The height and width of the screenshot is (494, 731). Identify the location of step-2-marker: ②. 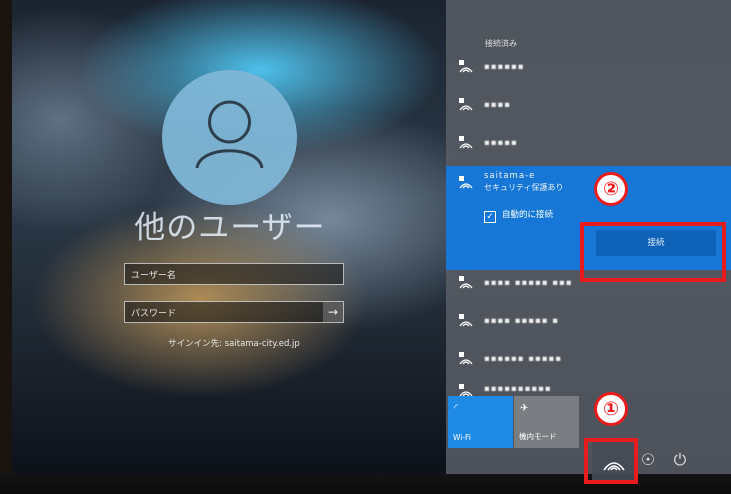
(611, 189).